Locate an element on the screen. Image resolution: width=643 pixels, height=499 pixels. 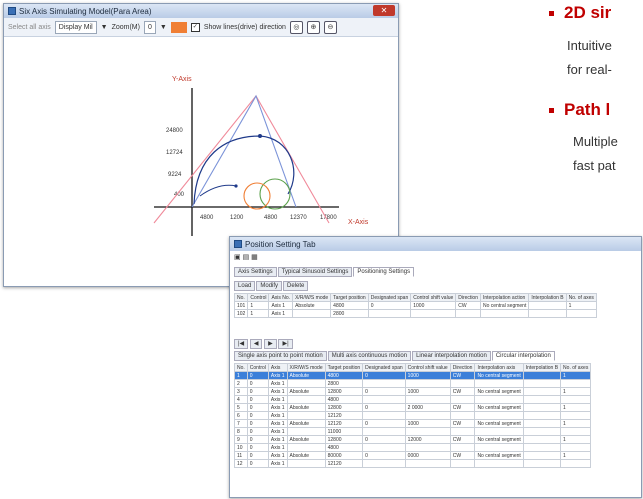
table-row: 8 0 Axis 1 11000 is located at coordinates (413, 431).